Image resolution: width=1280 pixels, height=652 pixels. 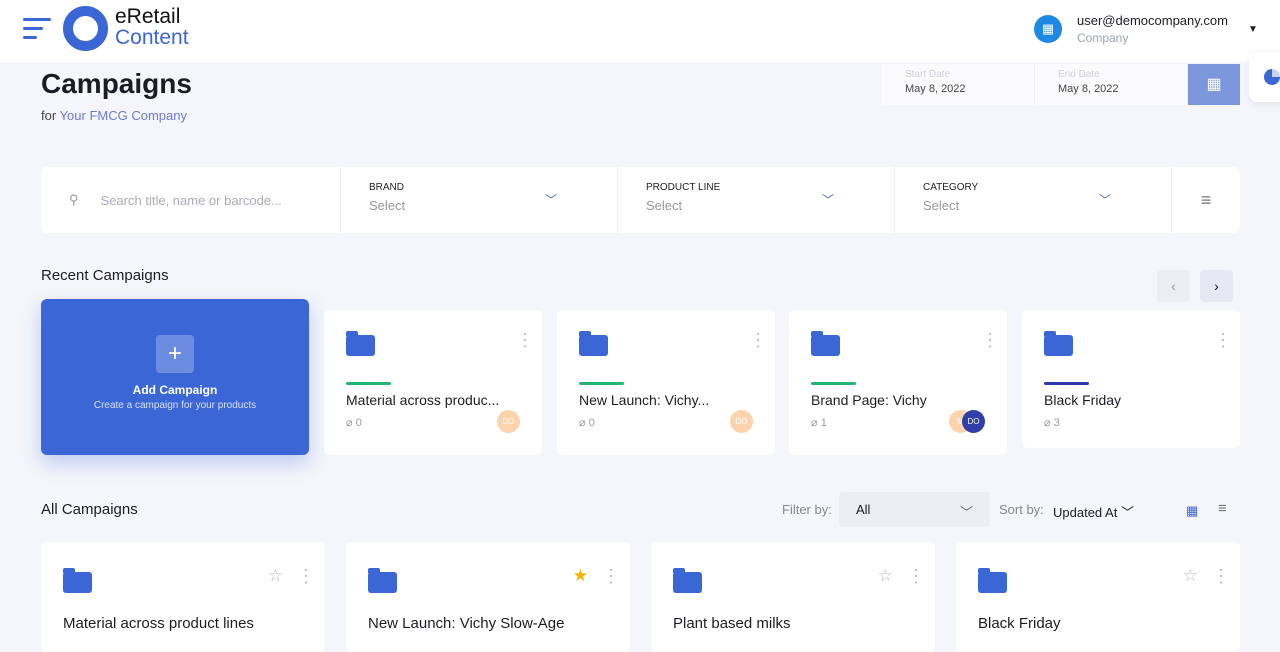 I want to click on hamburger-menu-icon, so click(x=37, y=31).